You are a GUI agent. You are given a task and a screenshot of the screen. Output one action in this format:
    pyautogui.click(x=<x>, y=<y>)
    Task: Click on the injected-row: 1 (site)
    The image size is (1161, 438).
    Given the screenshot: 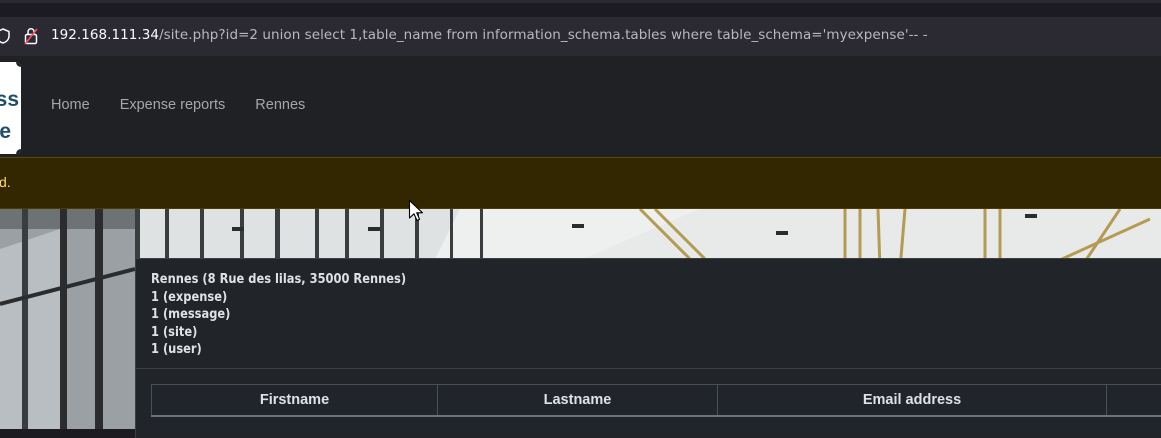 What is the action you would take?
    pyautogui.click(x=174, y=332)
    